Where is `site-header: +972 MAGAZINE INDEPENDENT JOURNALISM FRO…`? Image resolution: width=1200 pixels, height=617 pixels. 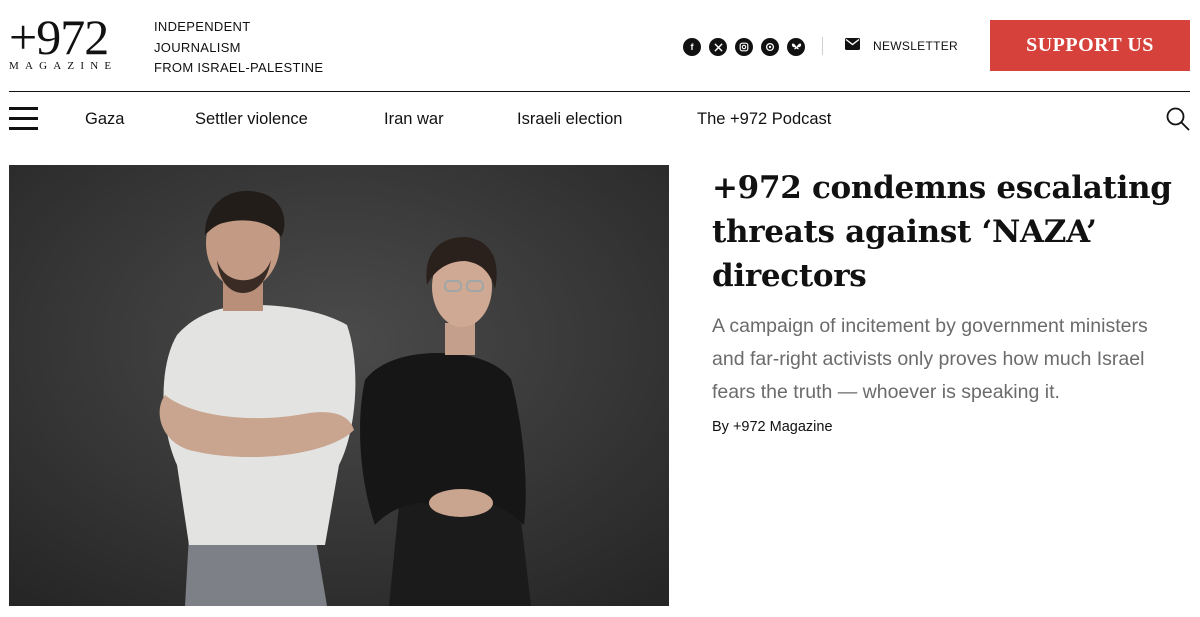
site-header: +972 MAGAZINE INDEPENDENT JOURNALISM FRO… is located at coordinates (600, 46).